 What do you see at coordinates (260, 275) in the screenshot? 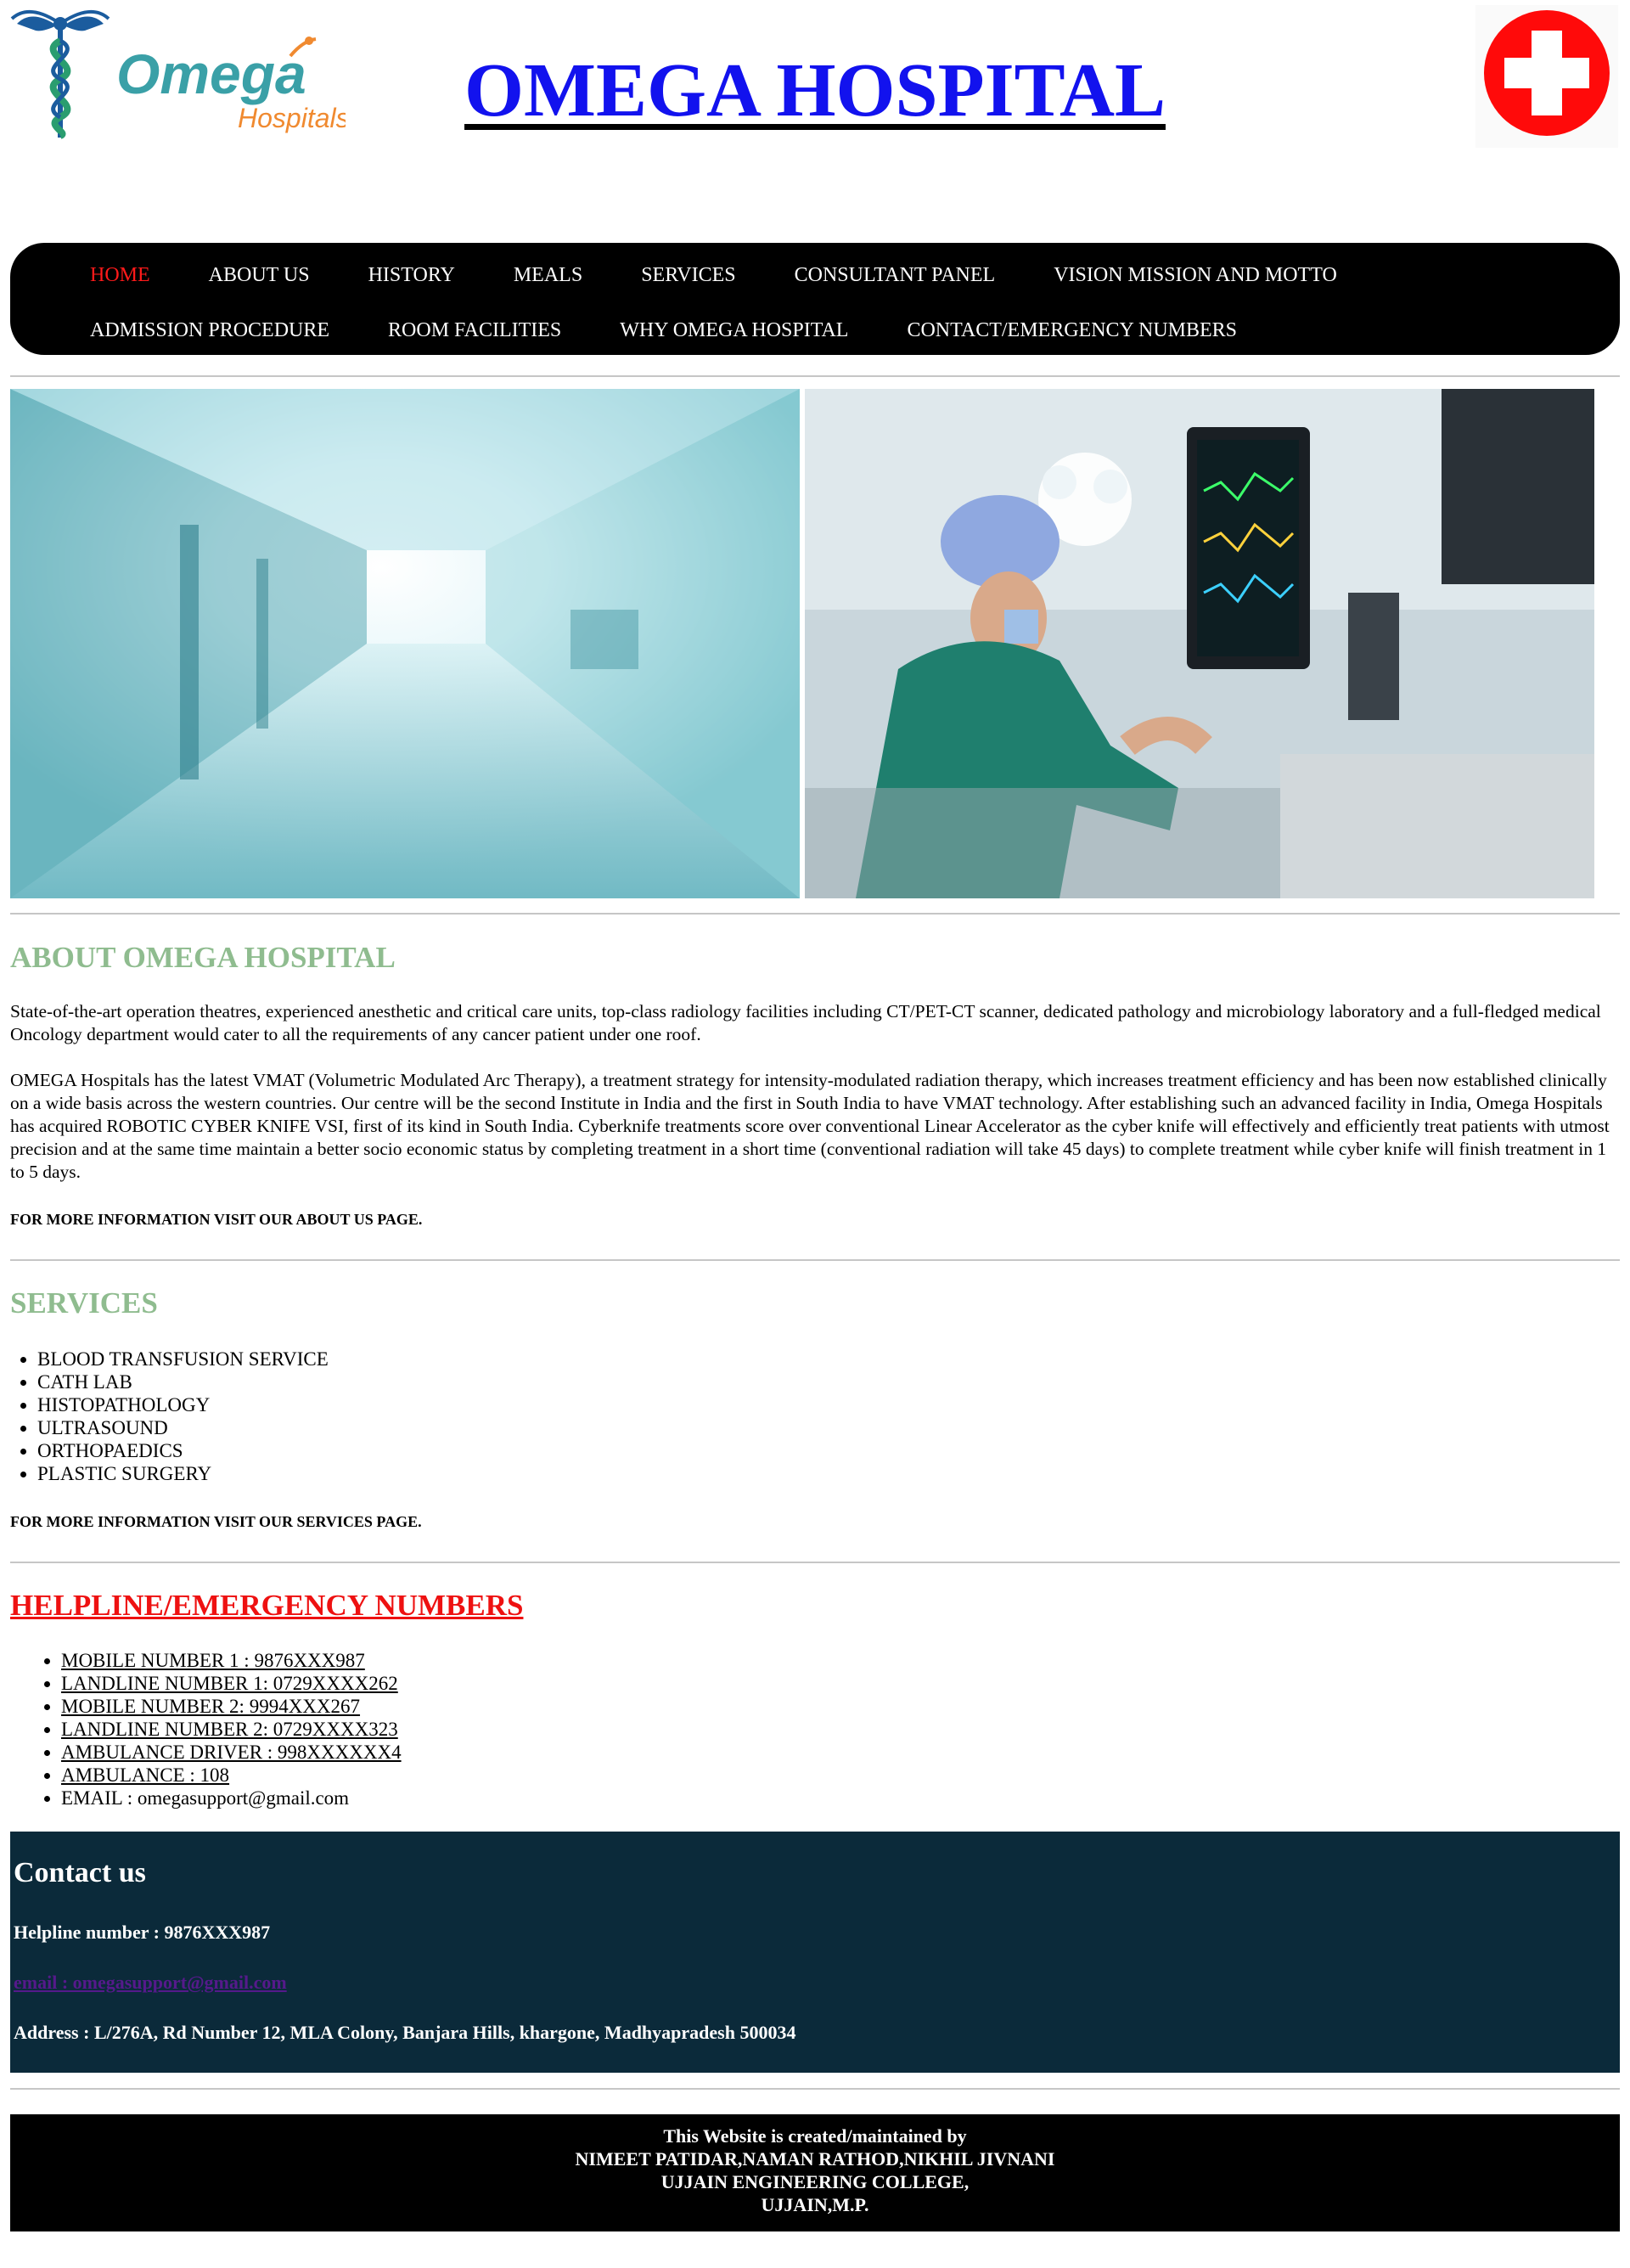
I see `nav-item-about-us: ABOUT US` at bounding box center [260, 275].